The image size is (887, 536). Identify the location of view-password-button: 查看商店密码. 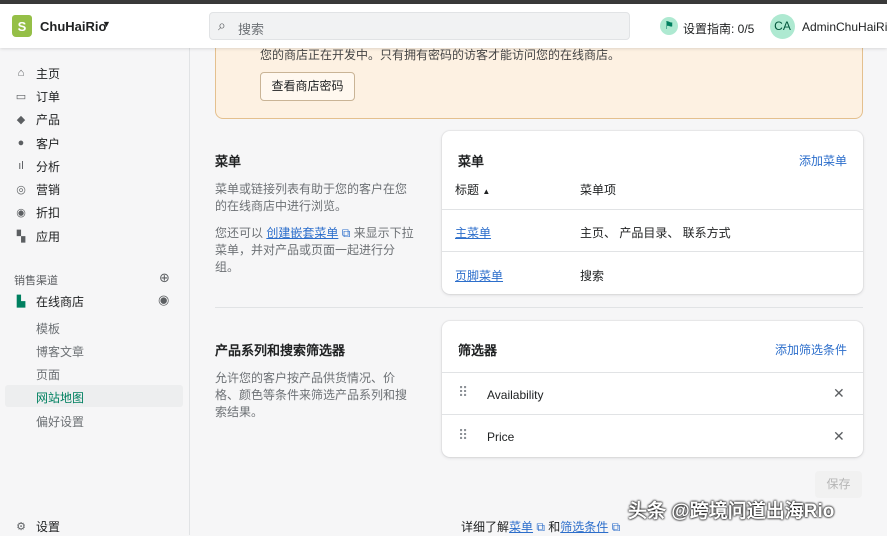
(307, 86).